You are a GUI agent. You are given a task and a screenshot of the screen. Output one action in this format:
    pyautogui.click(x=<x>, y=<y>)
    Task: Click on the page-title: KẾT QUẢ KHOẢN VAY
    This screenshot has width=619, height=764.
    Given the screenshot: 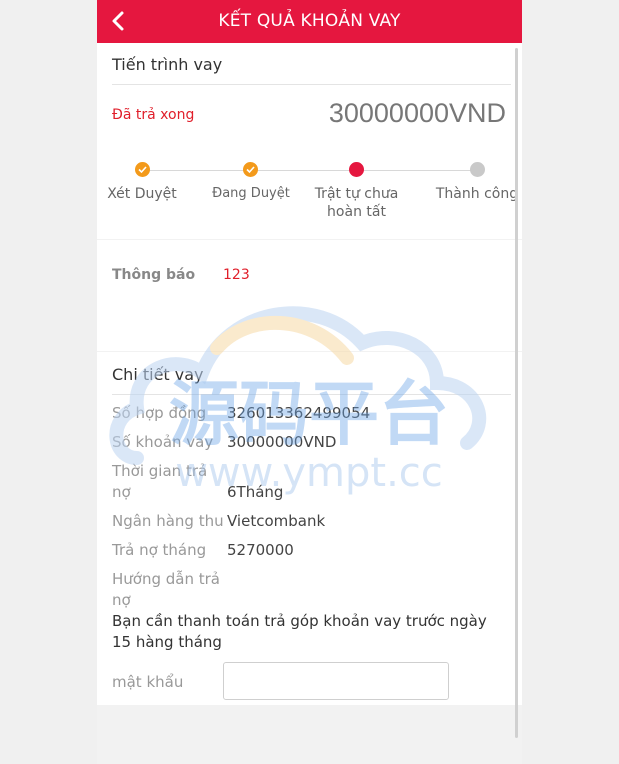 What is the action you would take?
    pyautogui.click(x=309, y=21)
    